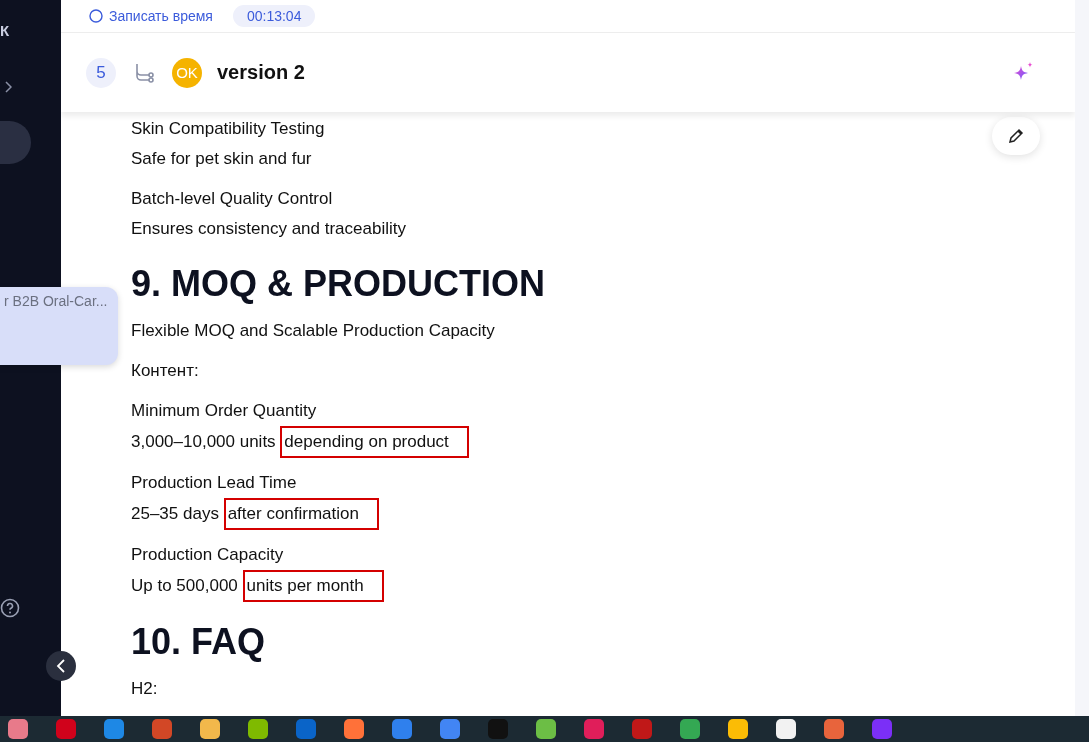  Describe the element at coordinates (313, 586) in the screenshot. I see `annotated-text: units per month` at that location.